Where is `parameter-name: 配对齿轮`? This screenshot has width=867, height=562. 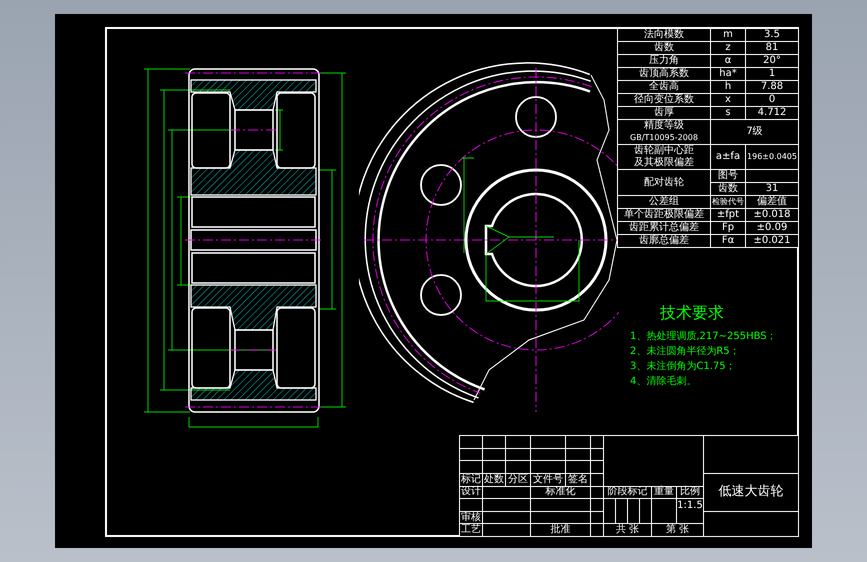
parameter-name: 配对齿轮 is located at coordinates (664, 182).